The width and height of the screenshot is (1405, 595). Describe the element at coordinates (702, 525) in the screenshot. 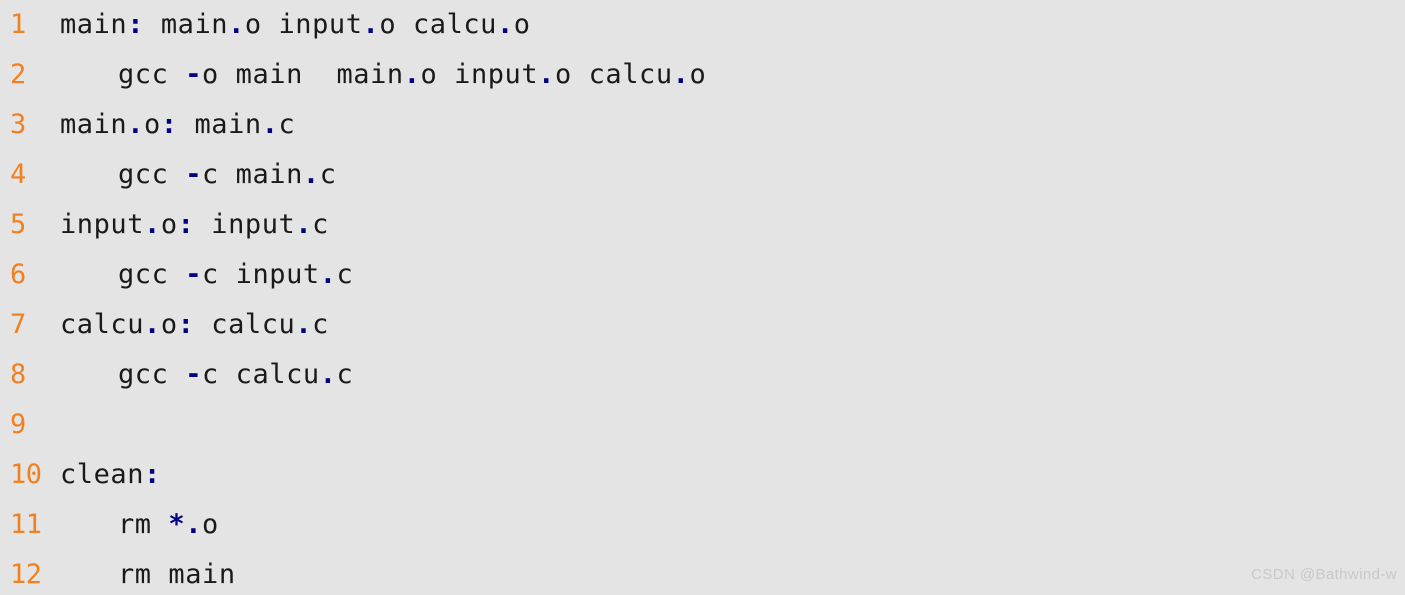

I see `code-line: 11 rm *.o` at that location.